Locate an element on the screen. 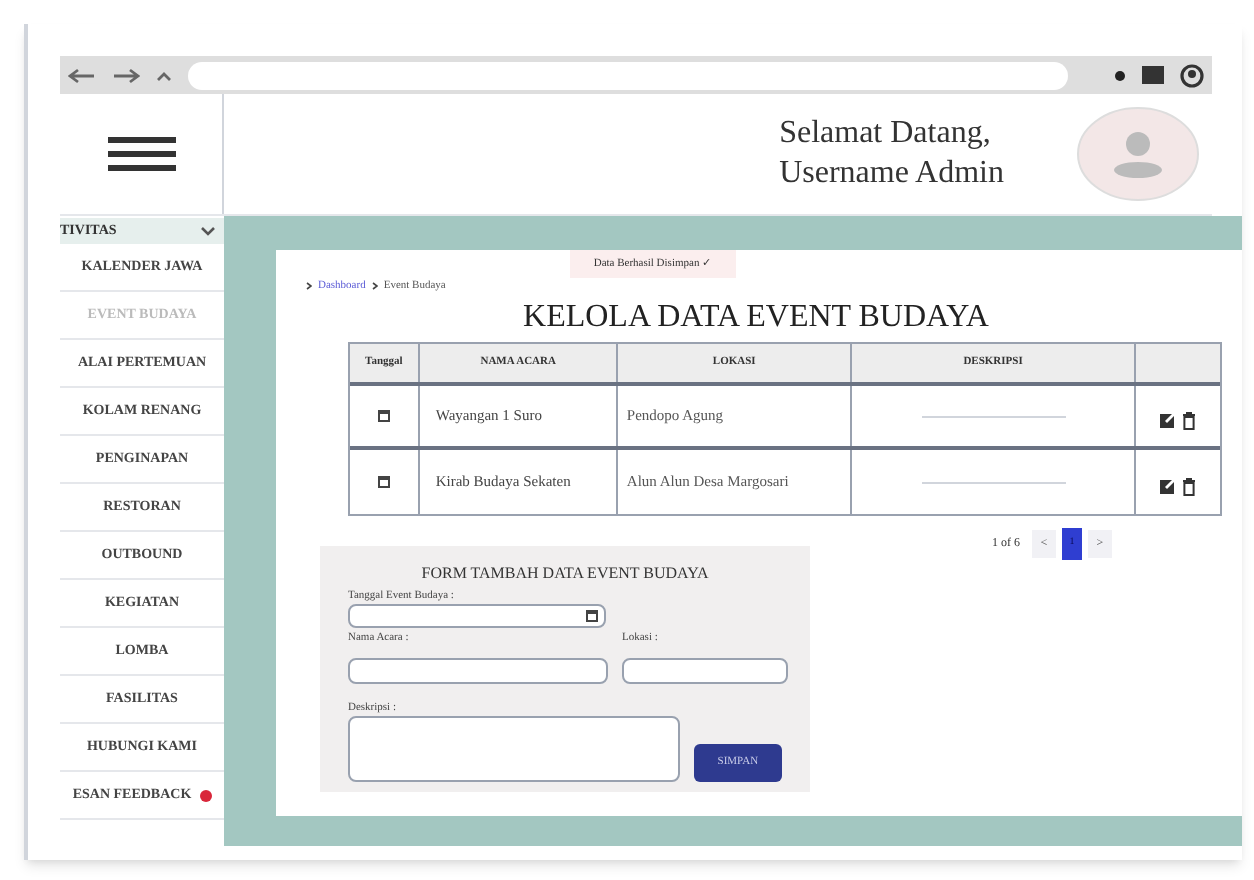 This screenshot has width=1254, height=880. greeting-text: Selamat Datang, is located at coordinates (886, 134).